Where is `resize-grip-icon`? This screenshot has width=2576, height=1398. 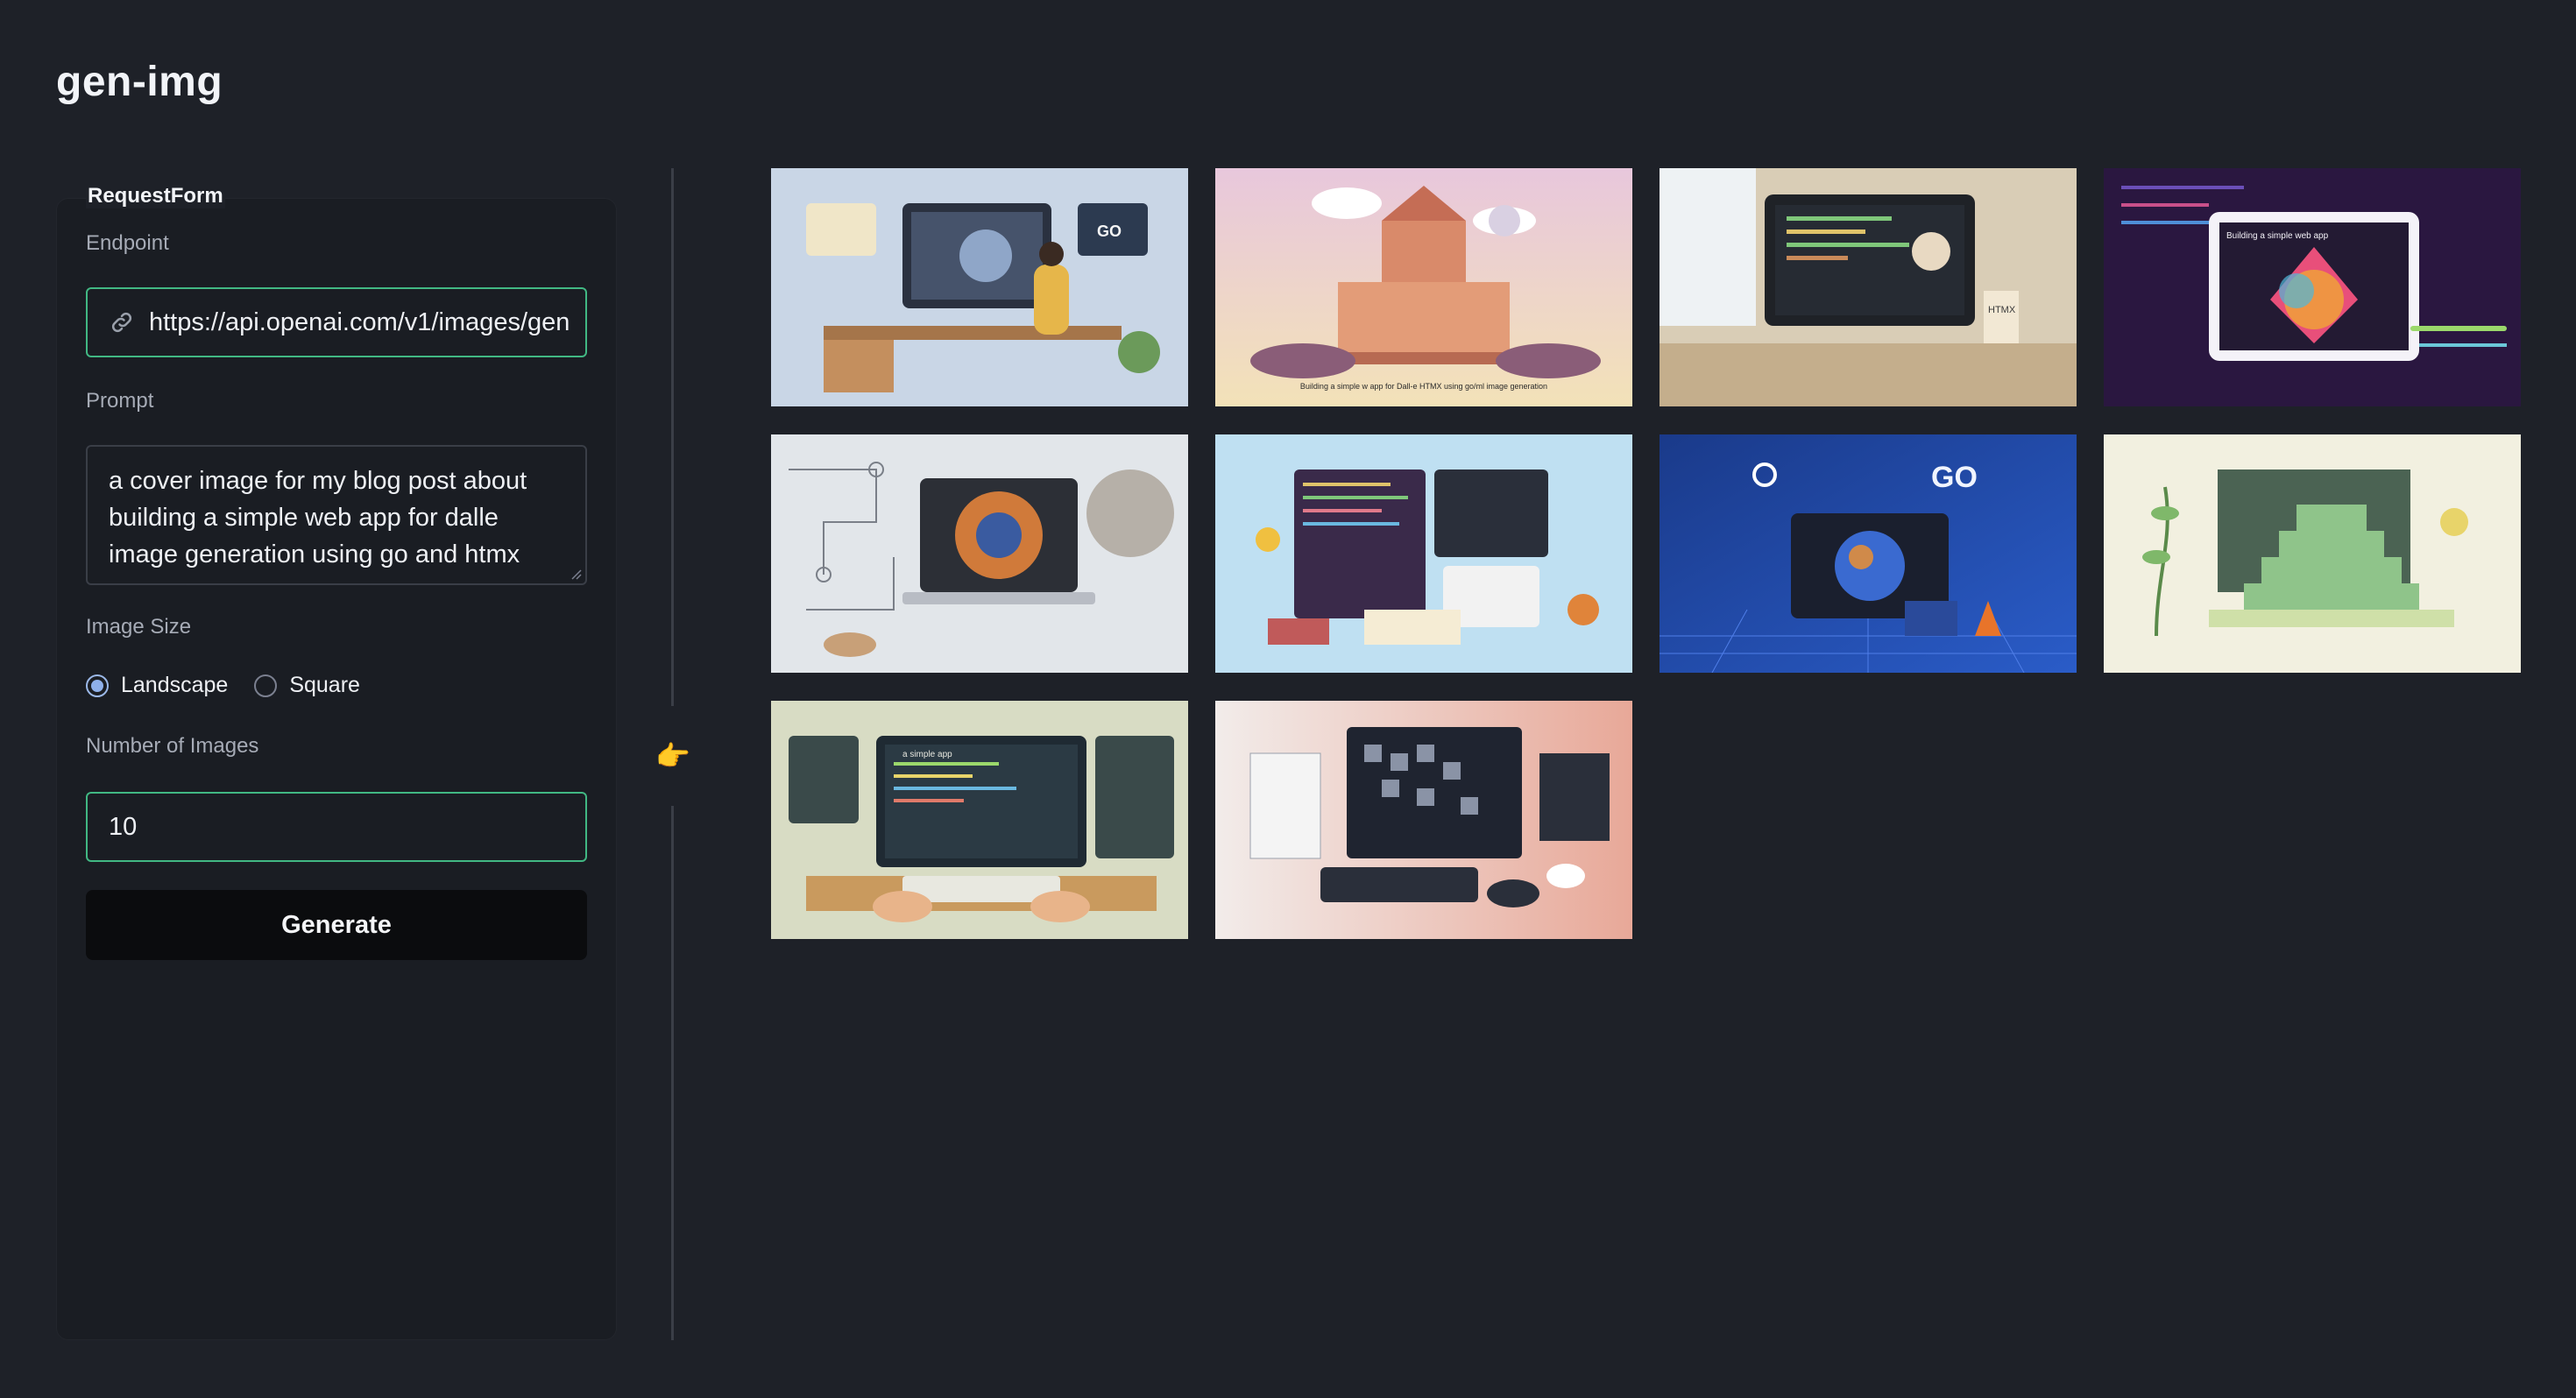
resize-grip-icon is located at coordinates (576, 574).